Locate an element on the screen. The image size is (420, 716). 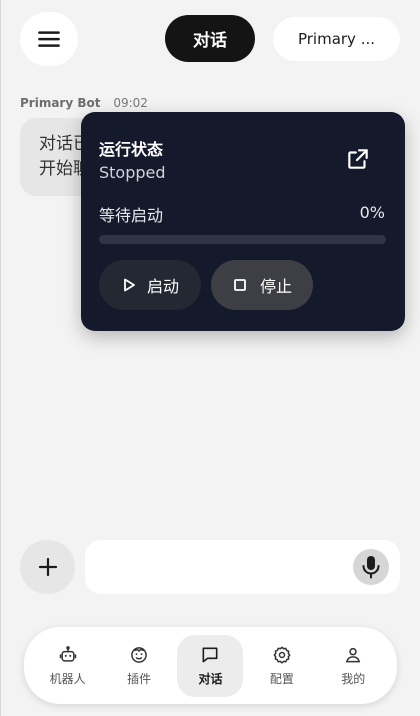
nav-label-robots: 机器人 is located at coordinates (67, 678).